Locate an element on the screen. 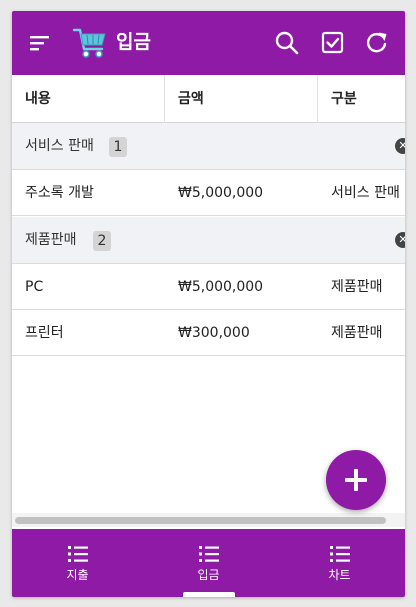  table-header: 내용 금액 구분 is located at coordinates (208, 99).